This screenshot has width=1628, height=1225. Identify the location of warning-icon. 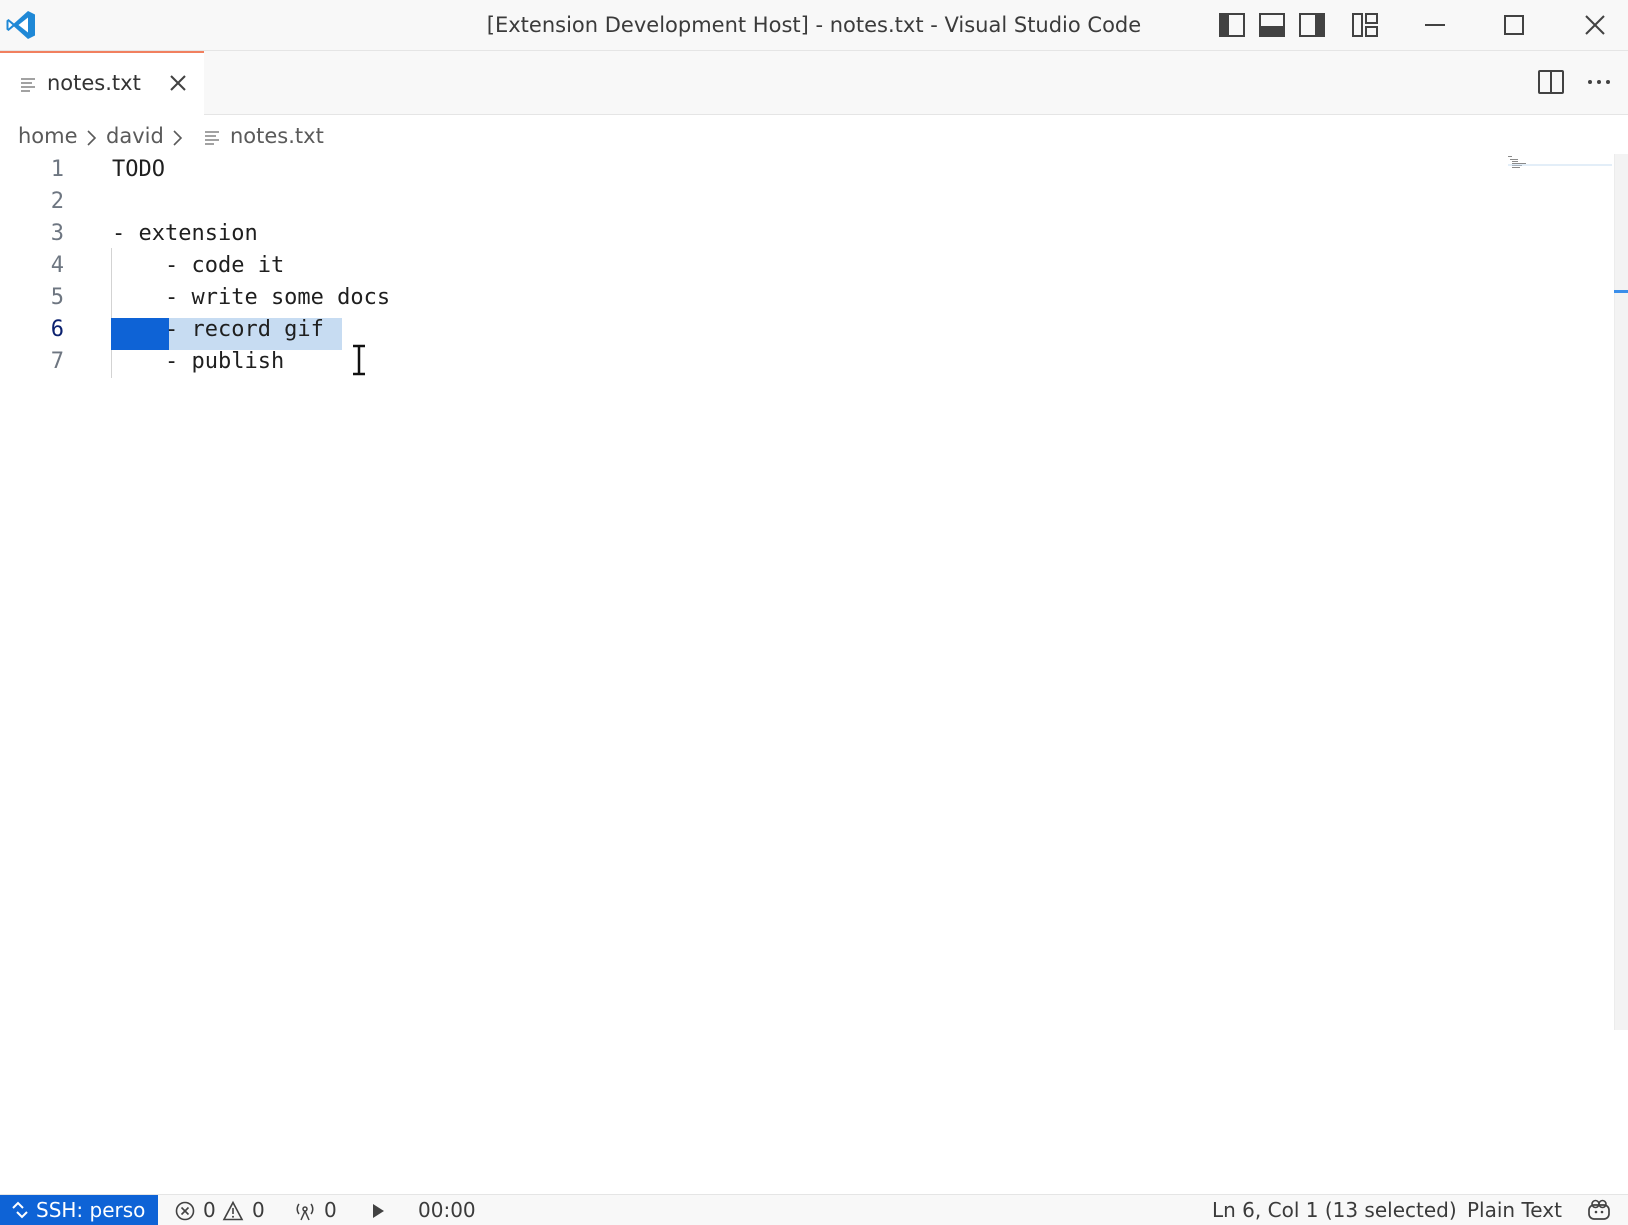
(233, 1211).